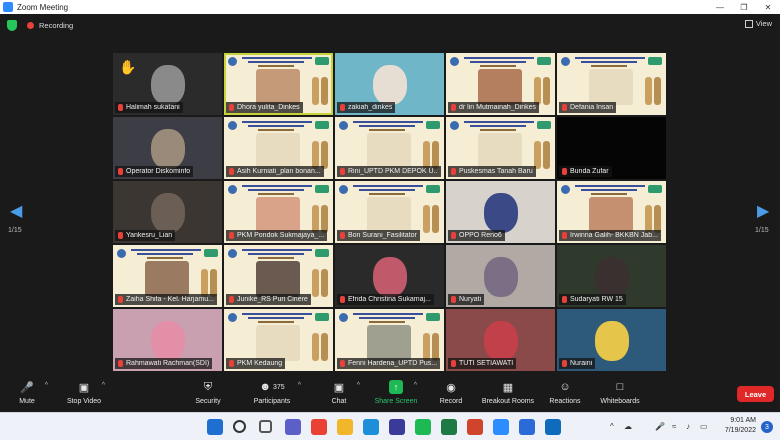 Image resolution: width=780 pixels, height=440 pixels. What do you see at coordinates (738, 426) in the screenshot?
I see `system-clock: 9:01 AM 7/19/2022` at bounding box center [738, 426].